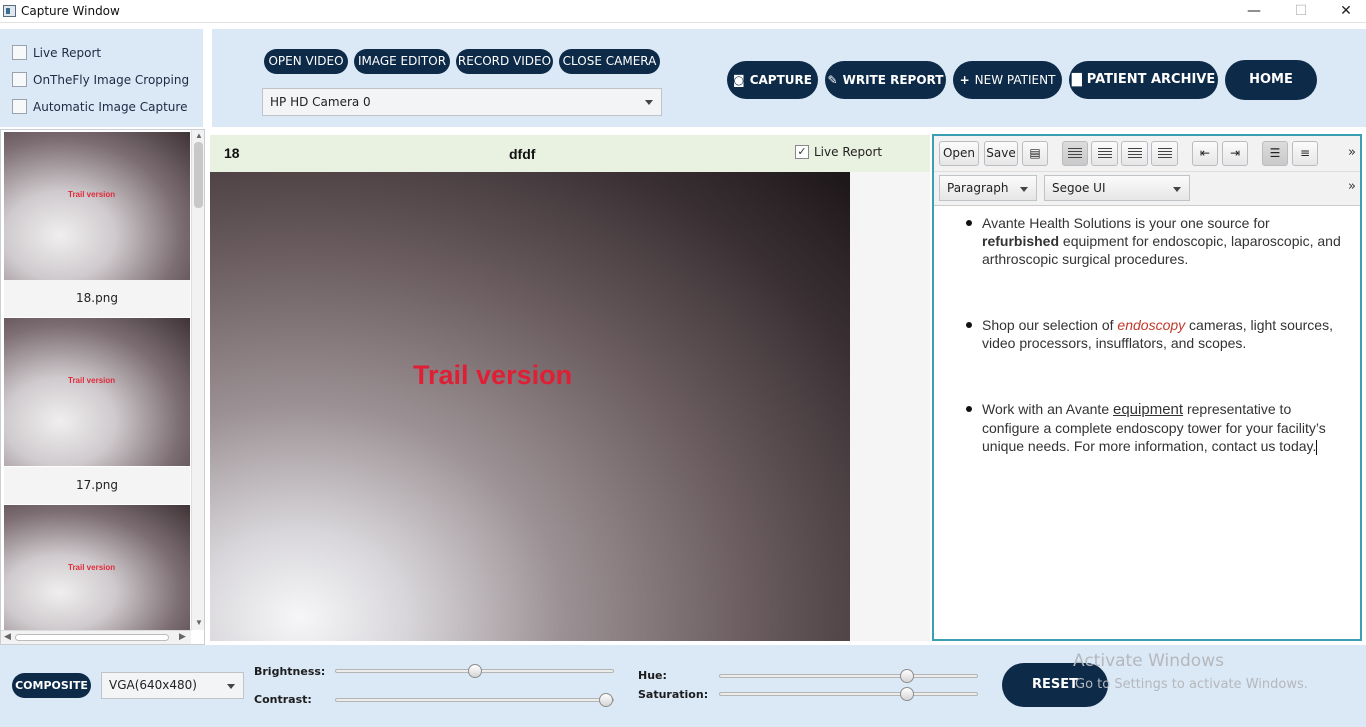 This screenshot has width=1366, height=727. What do you see at coordinates (522, 154) in the screenshot?
I see `patient-name: dfdf` at bounding box center [522, 154].